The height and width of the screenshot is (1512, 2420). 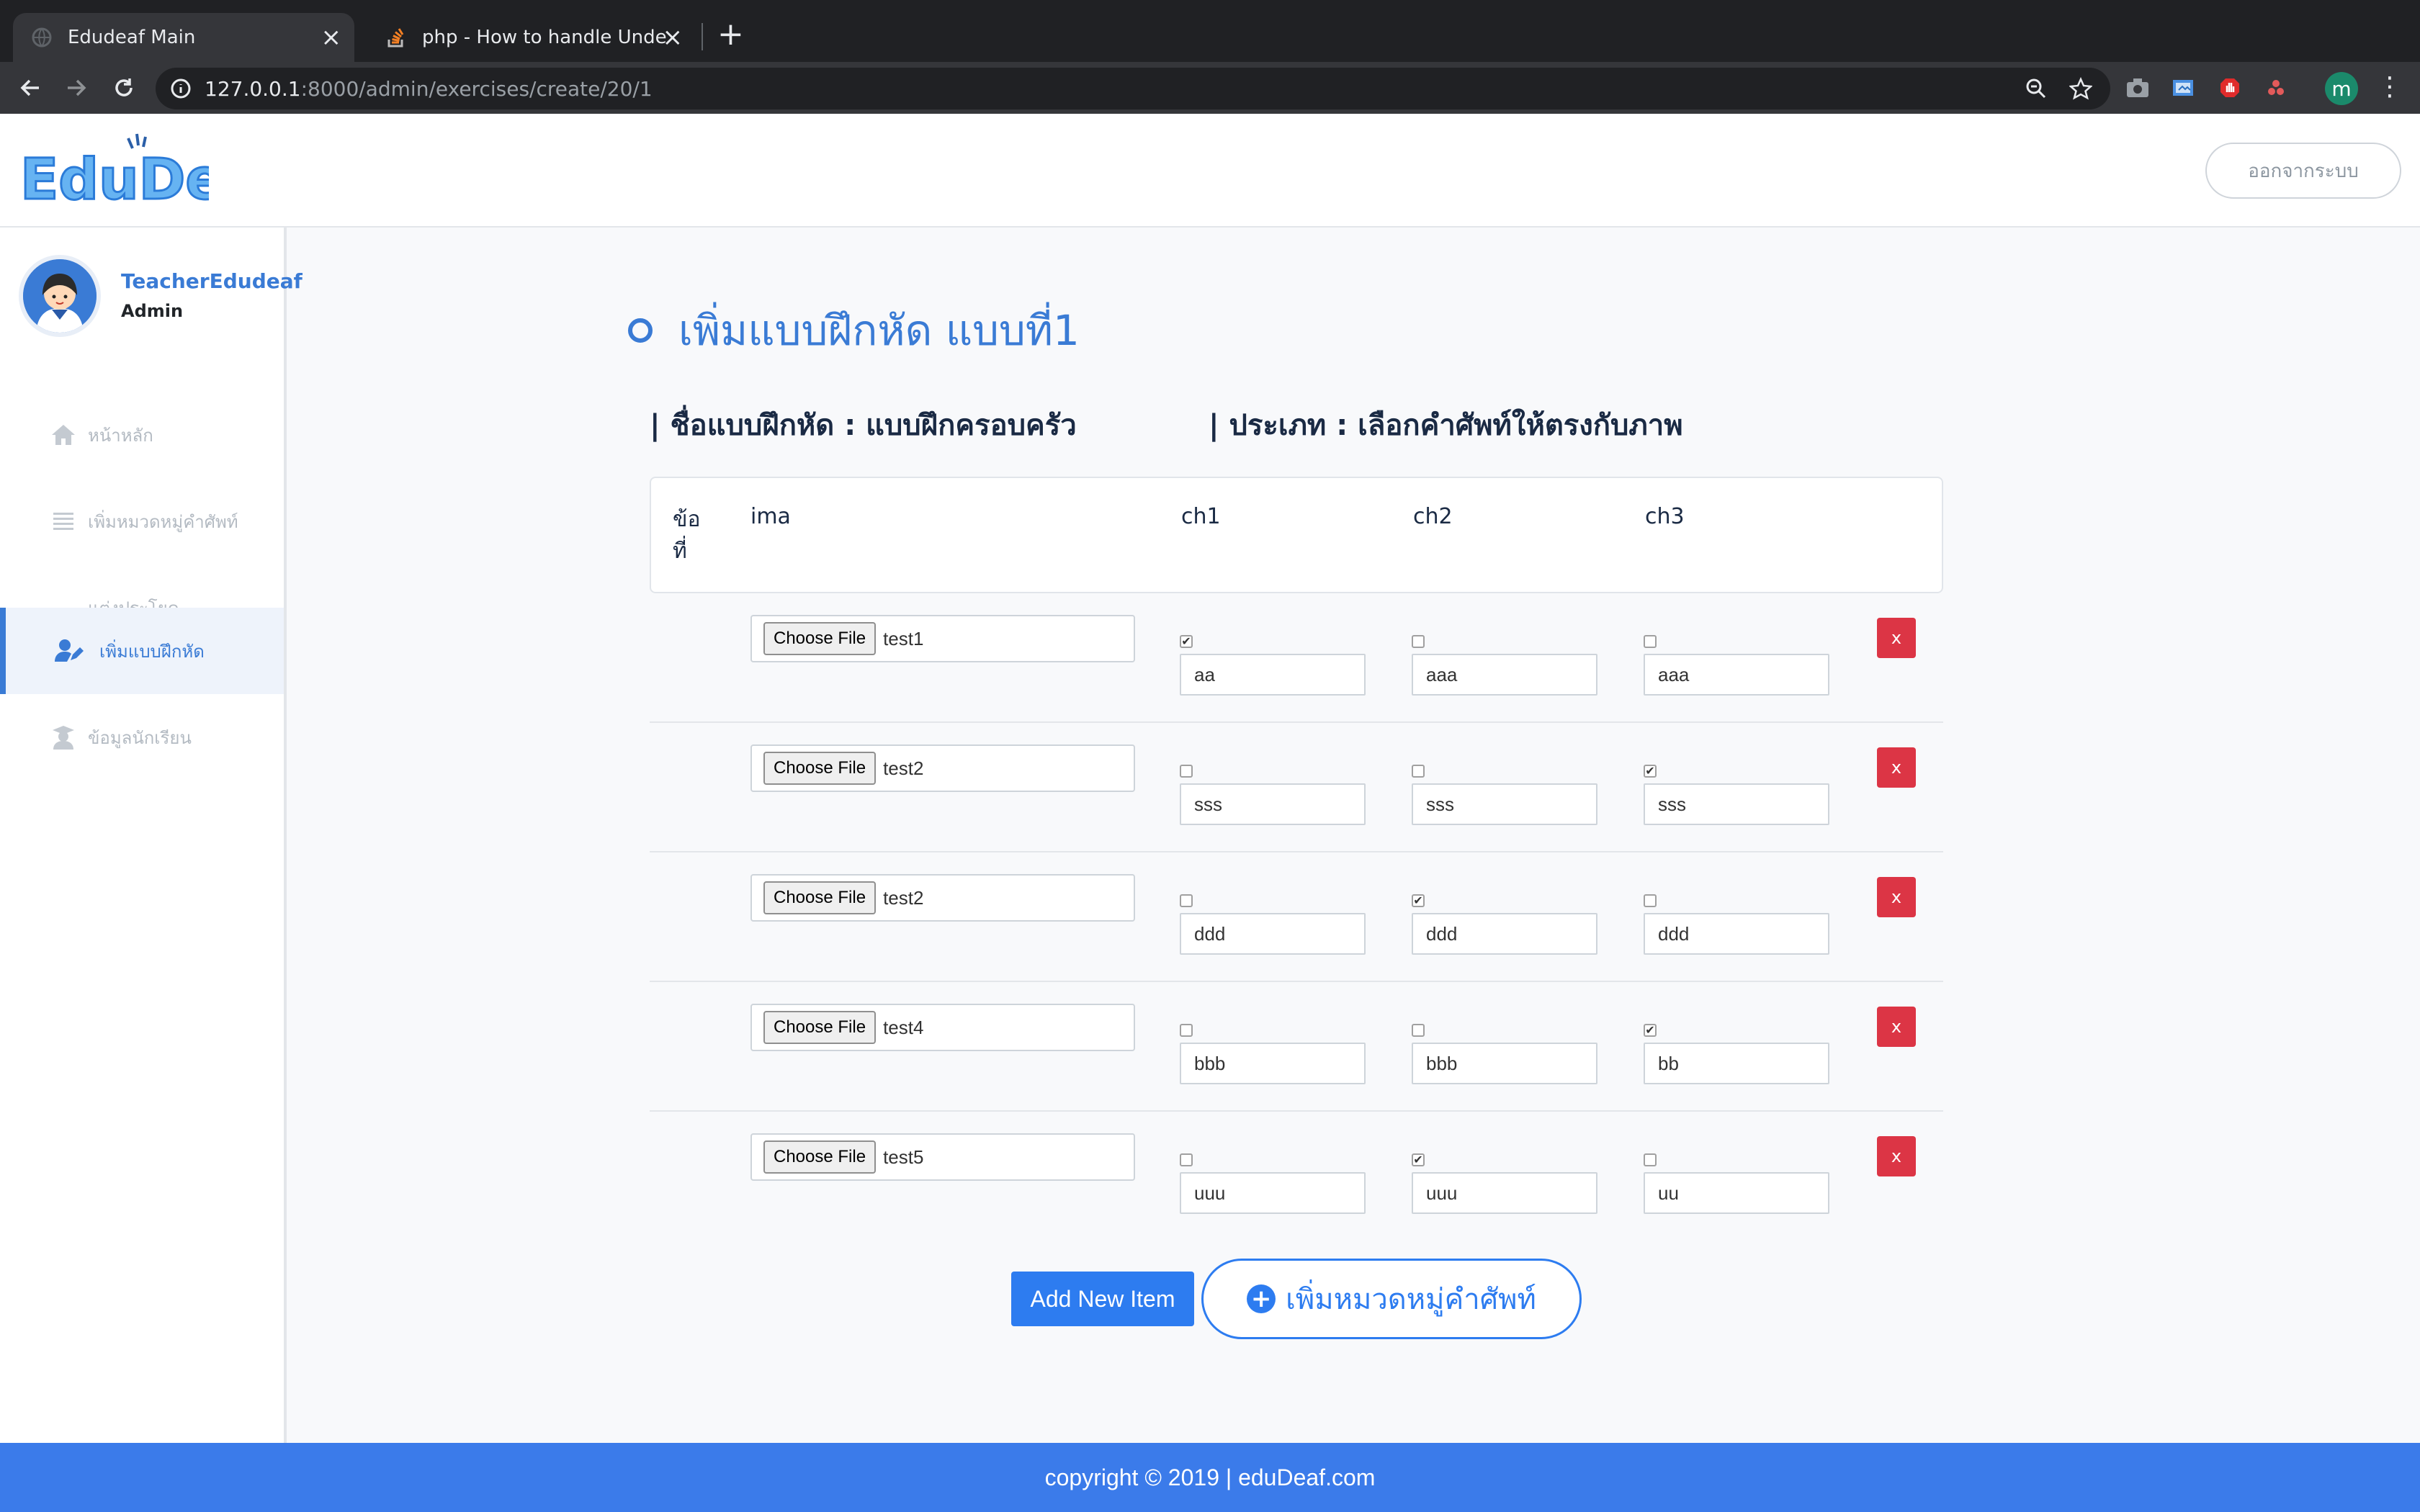 I want to click on browser-tab-active: Edudeaf Main ×, so click(x=183, y=37).